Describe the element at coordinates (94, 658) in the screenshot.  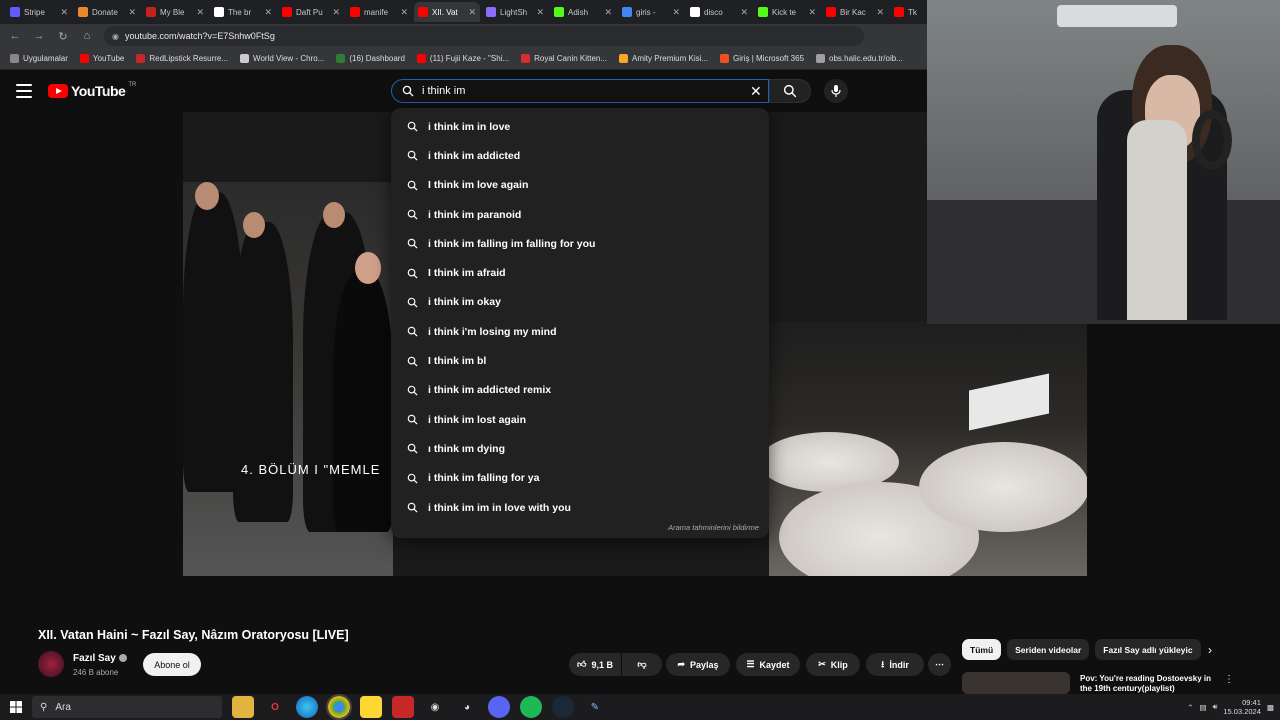
I see `channel-name: Fazıl Say` at that location.